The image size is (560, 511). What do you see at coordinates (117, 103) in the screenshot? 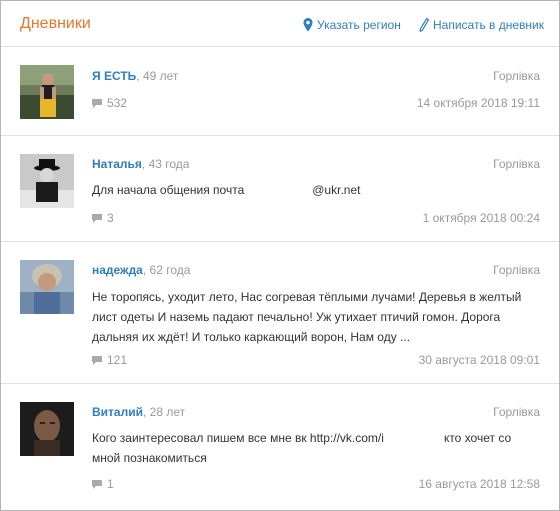
I see `comments-number: 532` at bounding box center [117, 103].